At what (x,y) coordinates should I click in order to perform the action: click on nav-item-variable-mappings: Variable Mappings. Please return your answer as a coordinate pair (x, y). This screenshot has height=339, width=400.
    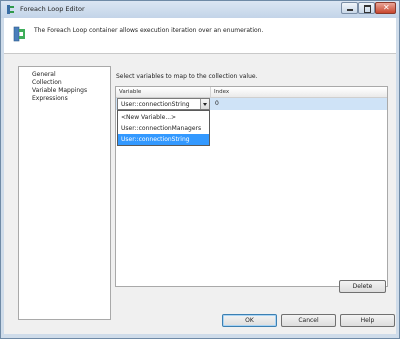
    Looking at the image, I should click on (59, 90).